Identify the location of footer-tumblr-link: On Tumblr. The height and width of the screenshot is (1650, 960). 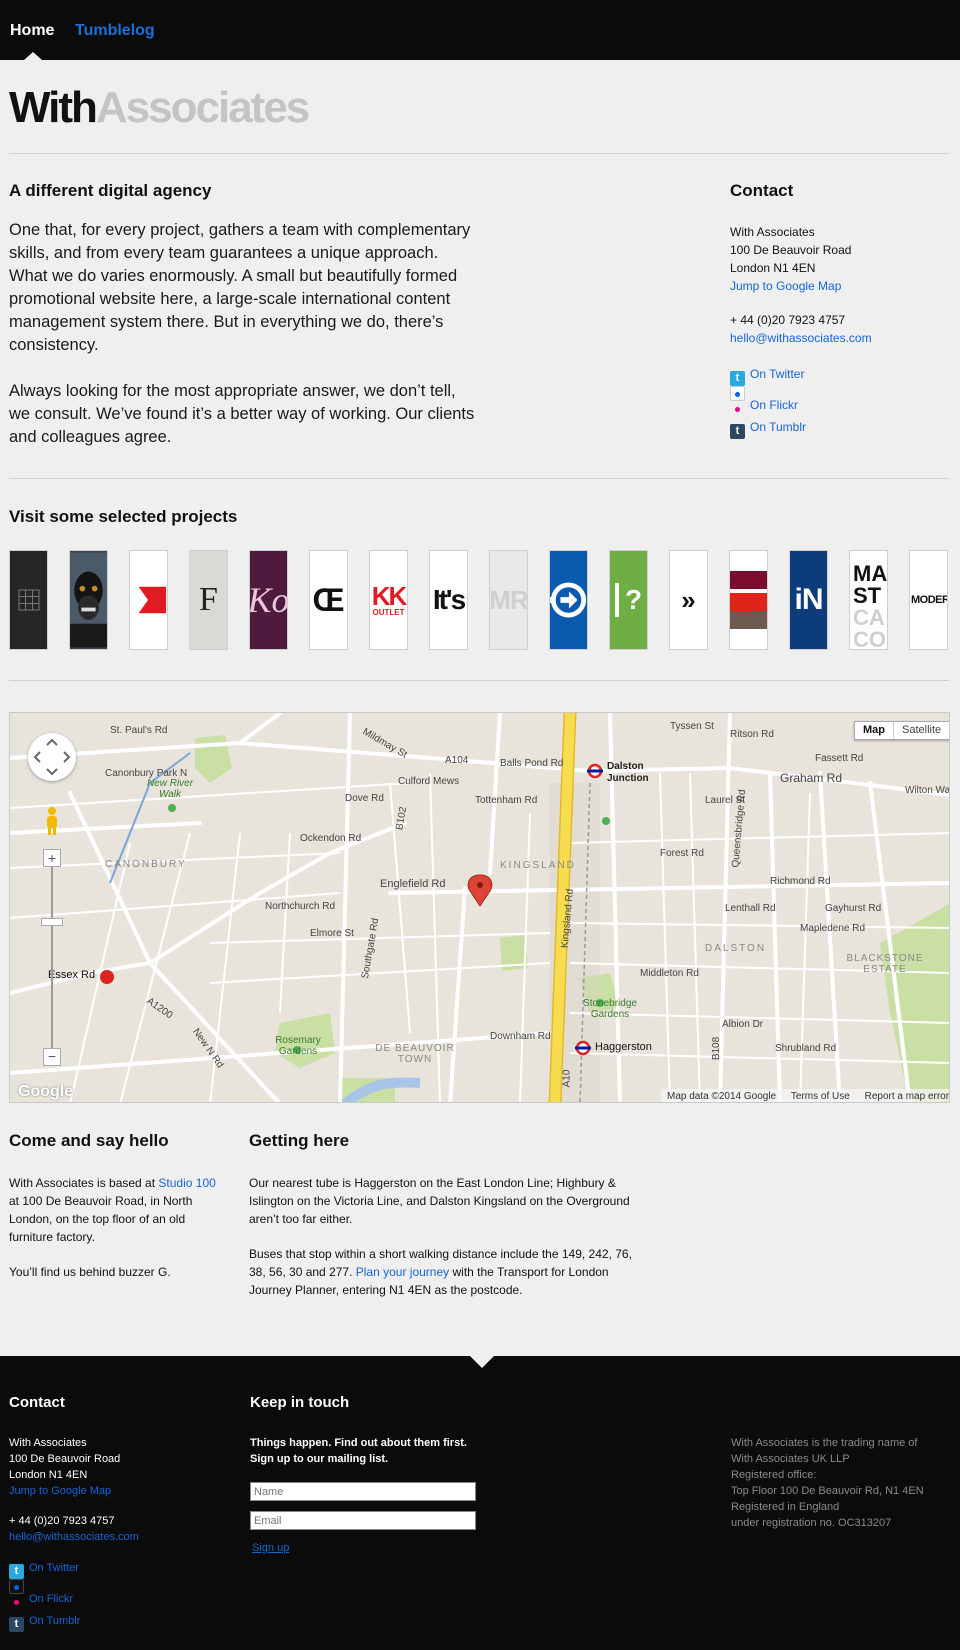
(54, 1621).